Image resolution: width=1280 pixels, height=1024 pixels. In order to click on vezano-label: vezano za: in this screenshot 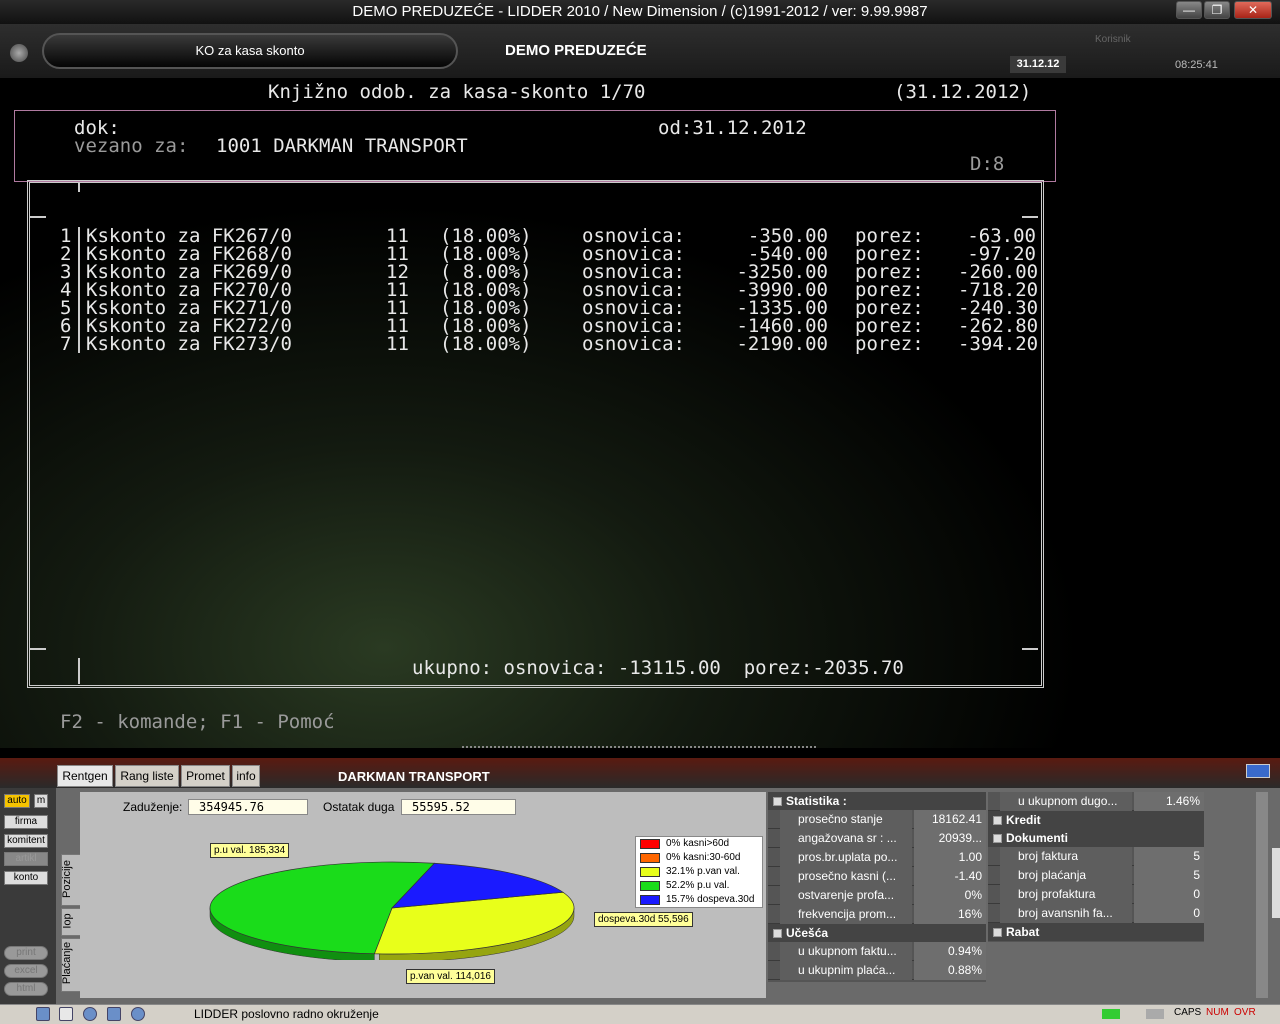, I will do `click(131, 146)`.